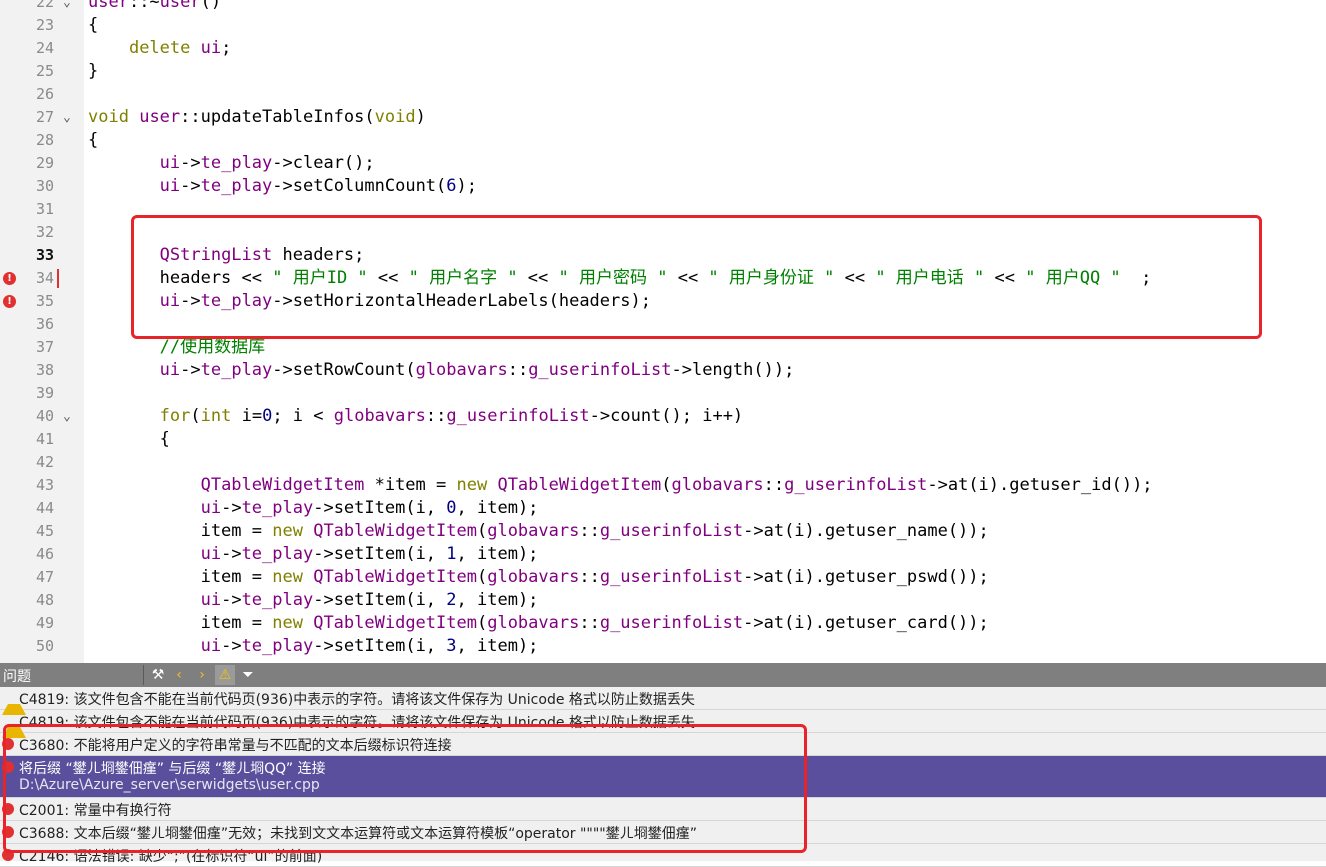 The image size is (1326, 867). What do you see at coordinates (44, 324) in the screenshot?
I see `line-number: 36` at bounding box center [44, 324].